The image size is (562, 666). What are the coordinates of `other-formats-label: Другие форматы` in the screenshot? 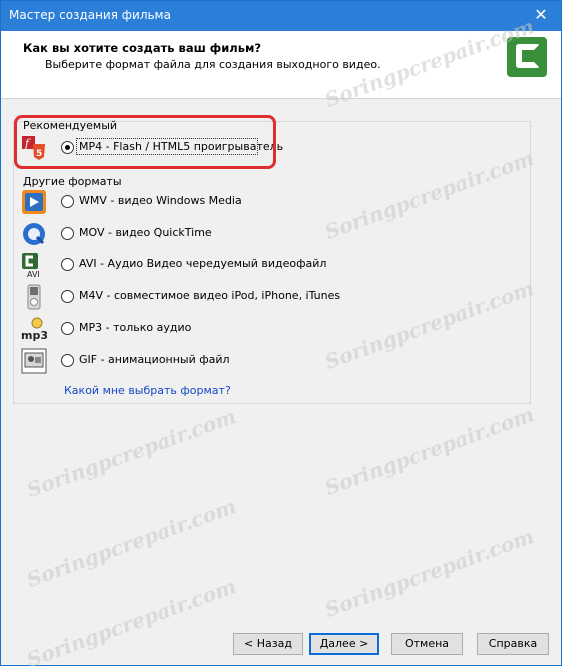 It's located at (72, 181).